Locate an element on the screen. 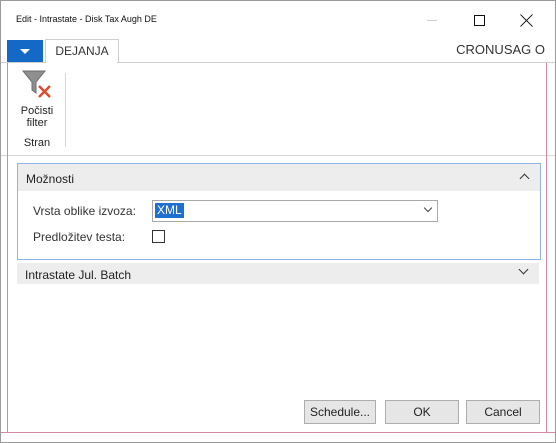 The width and height of the screenshot is (556, 443). ribbon-group-label: Stran is located at coordinates (37, 143).